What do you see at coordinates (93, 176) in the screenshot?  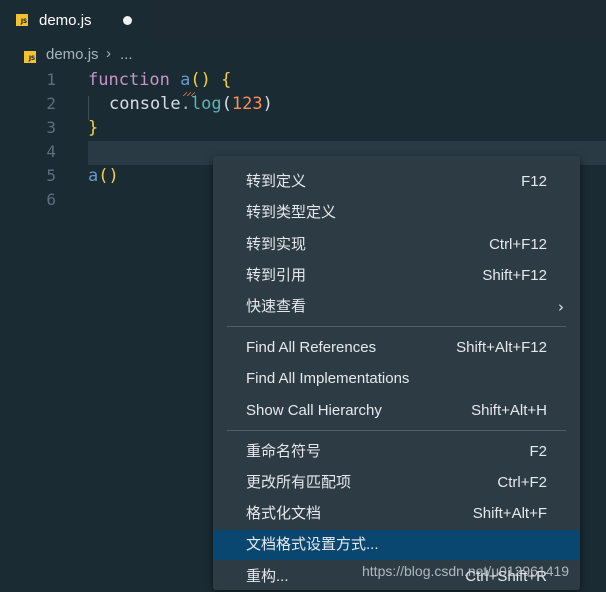 I see `function-call: a` at bounding box center [93, 176].